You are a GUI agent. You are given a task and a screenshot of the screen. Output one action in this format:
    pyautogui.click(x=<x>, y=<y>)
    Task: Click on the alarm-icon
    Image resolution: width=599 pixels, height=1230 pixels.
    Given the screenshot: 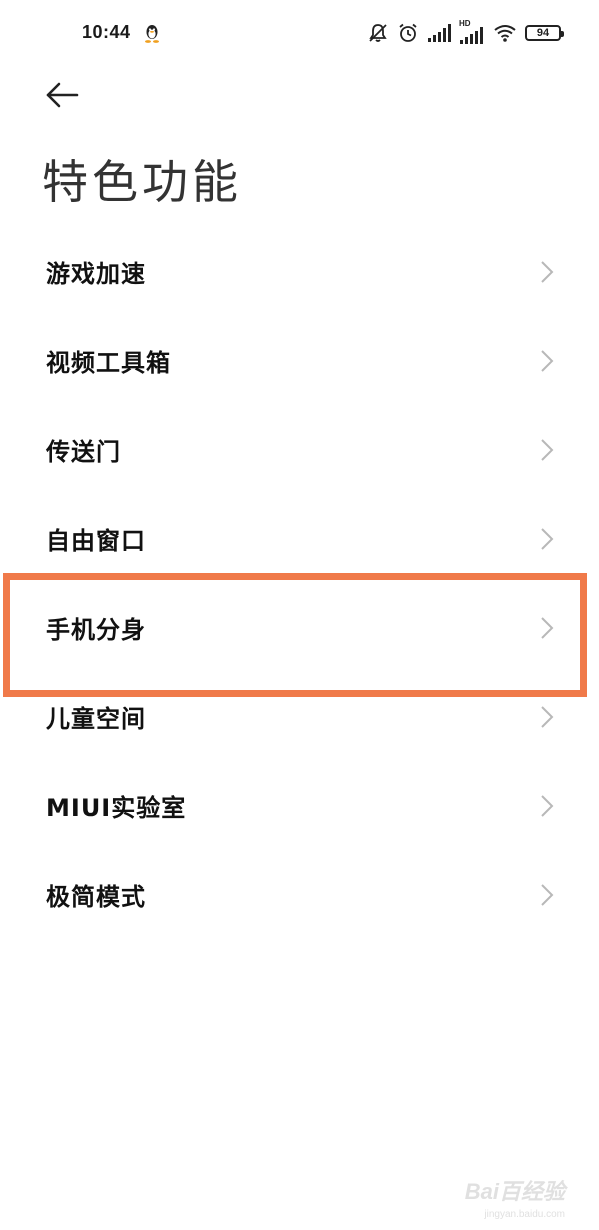 What is the action you would take?
    pyautogui.click(x=408, y=33)
    